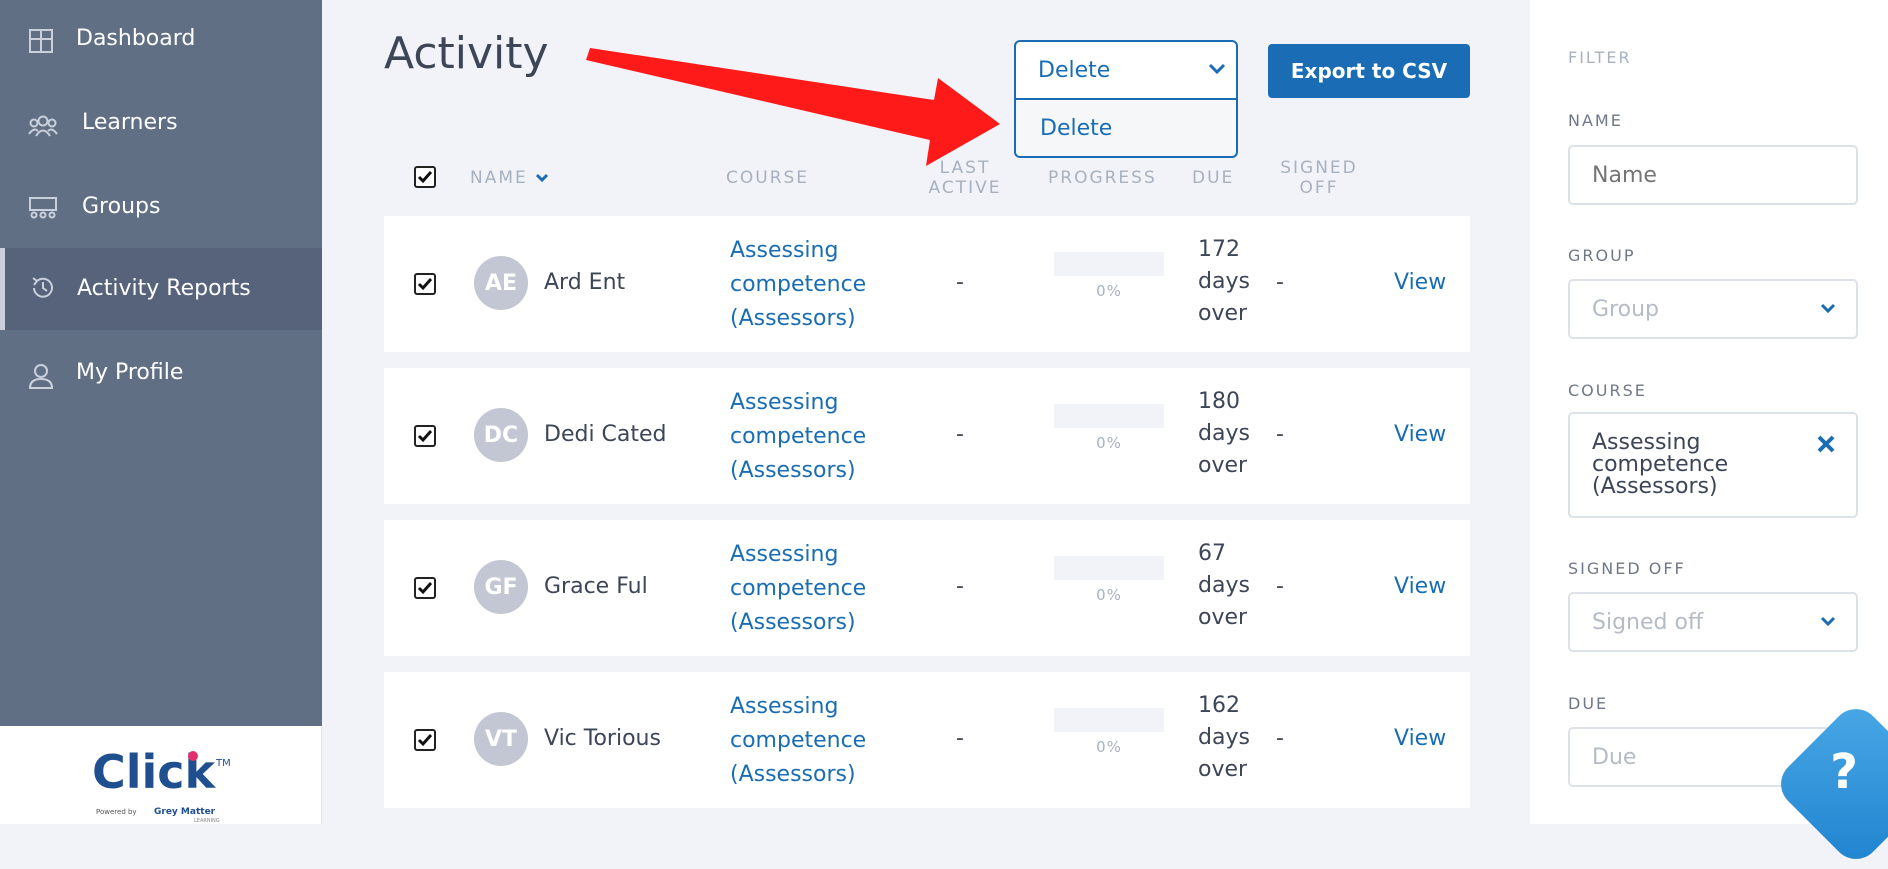 The height and width of the screenshot is (869, 1888). Describe the element at coordinates (1126, 129) in the screenshot. I see `bulk-action-option-delete: Delete` at that location.